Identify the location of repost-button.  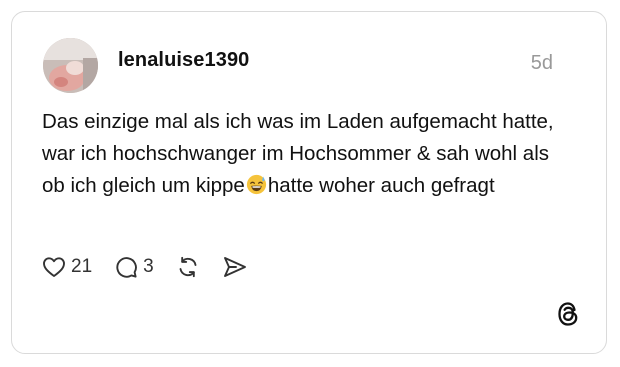
(188, 267).